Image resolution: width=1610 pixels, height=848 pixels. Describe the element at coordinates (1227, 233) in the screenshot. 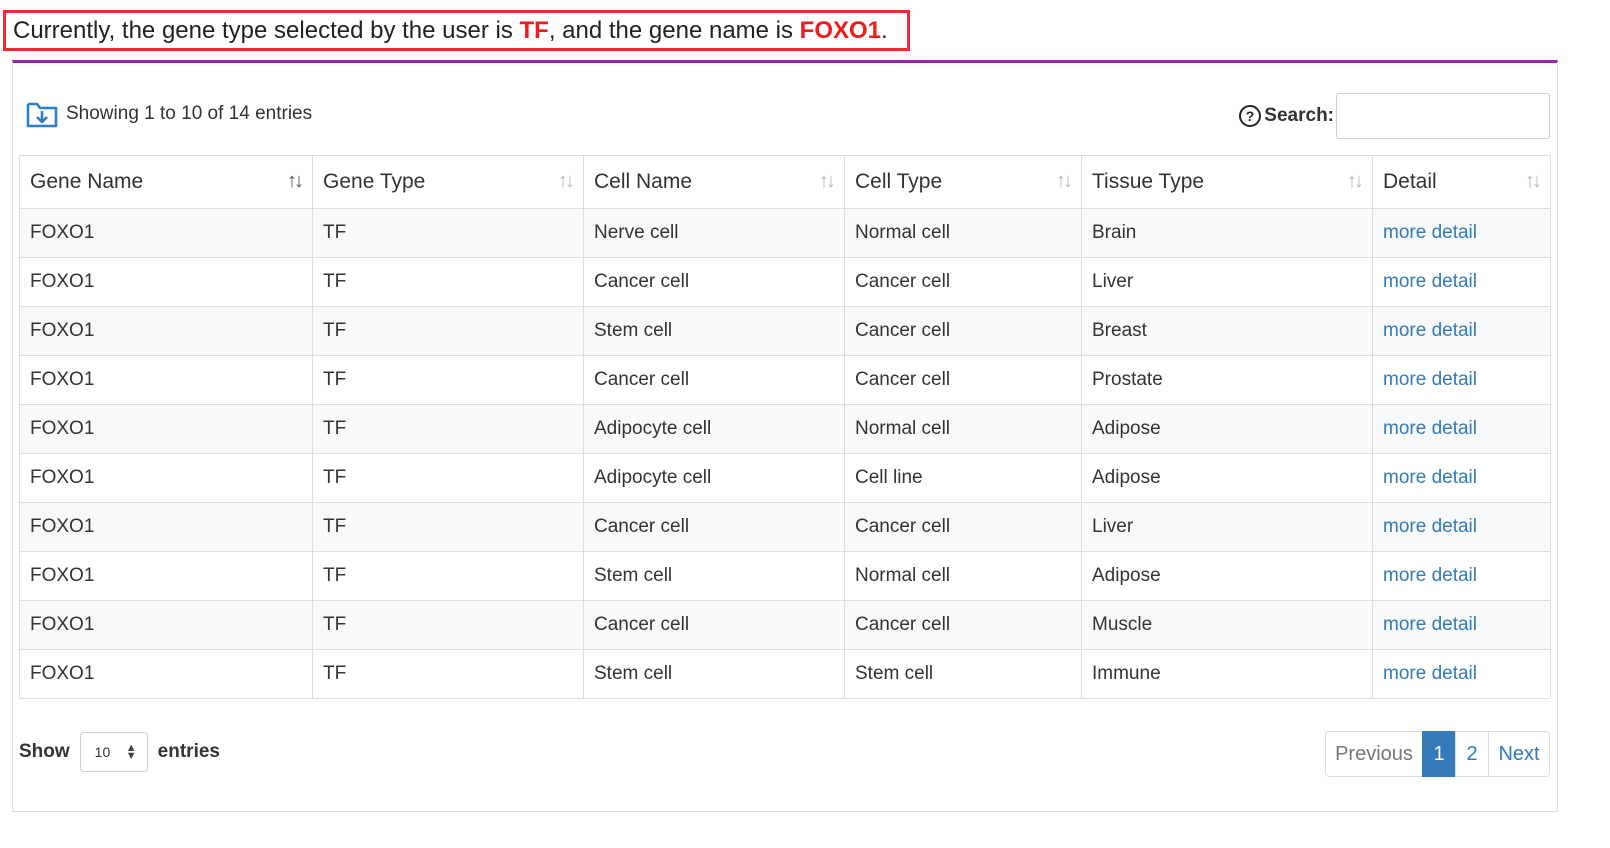

I see `cell-tissue-type: Brain` at that location.